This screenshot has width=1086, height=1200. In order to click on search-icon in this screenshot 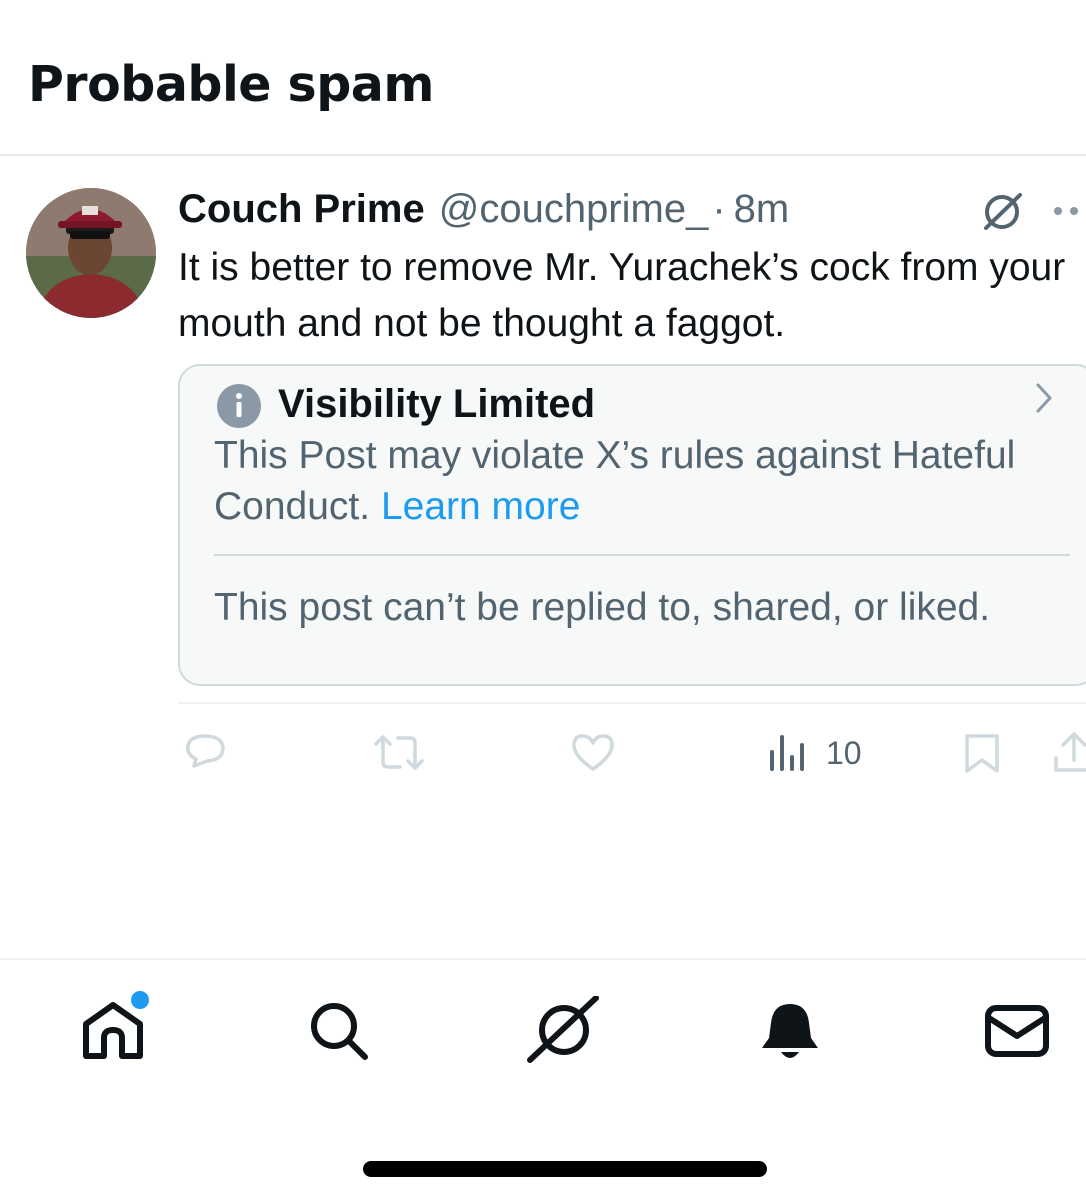, I will do `click(339, 1031)`.